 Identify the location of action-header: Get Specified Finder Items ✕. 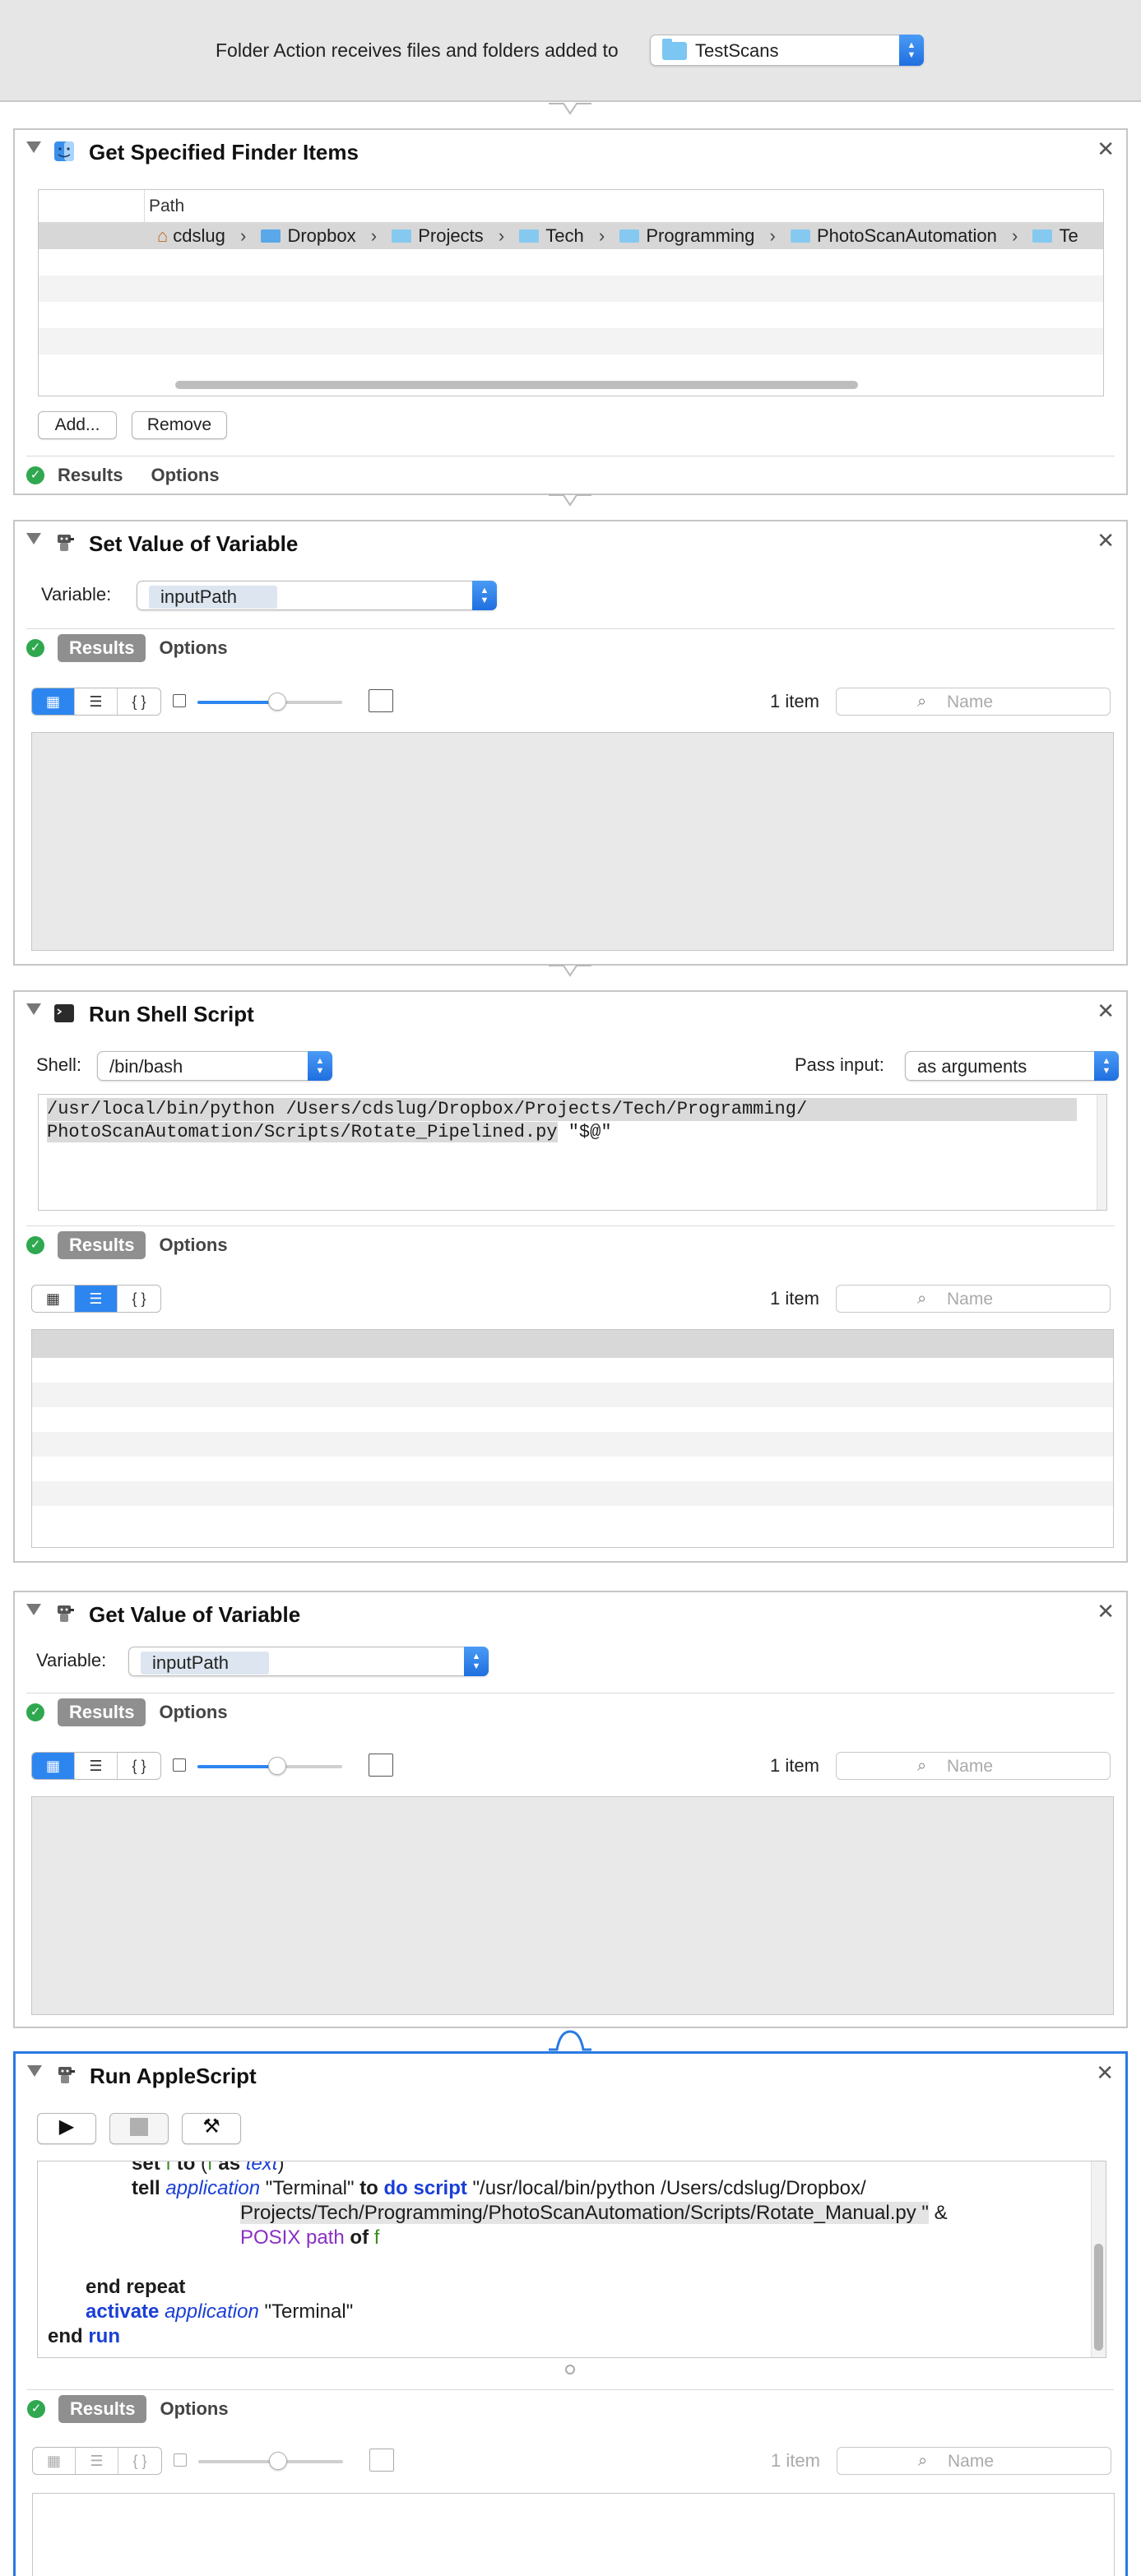
(570, 152).